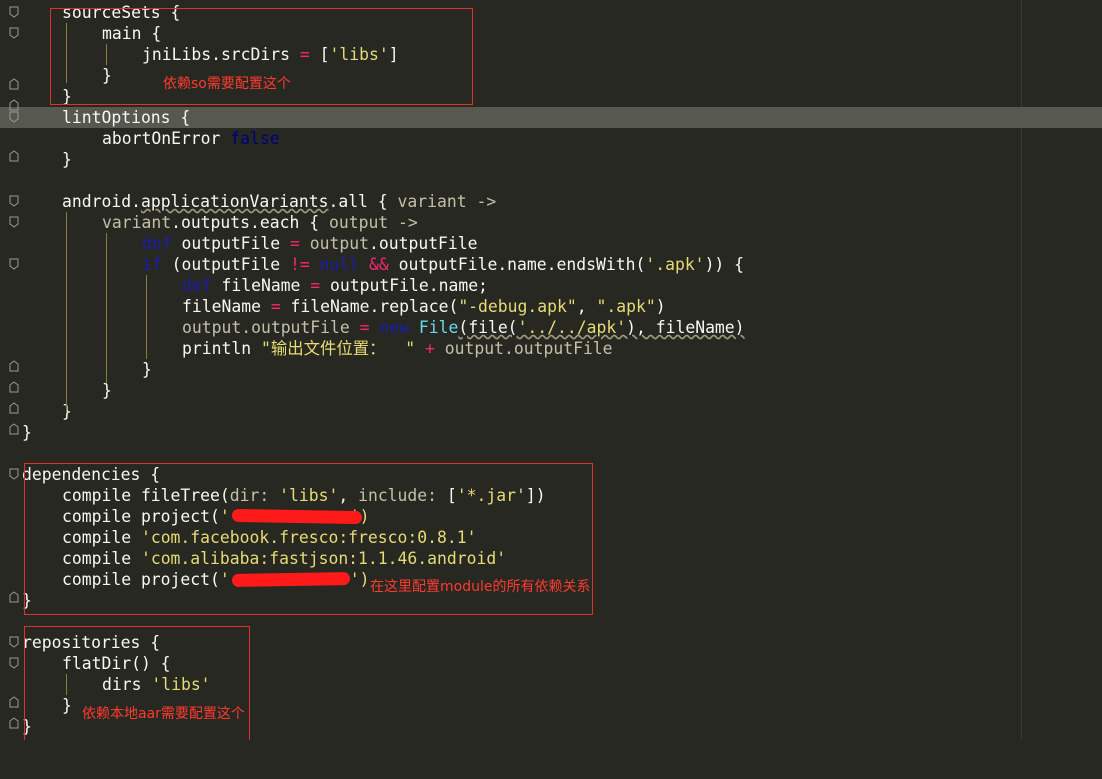  What do you see at coordinates (389, 327) in the screenshot?
I see `keyword: new` at bounding box center [389, 327].